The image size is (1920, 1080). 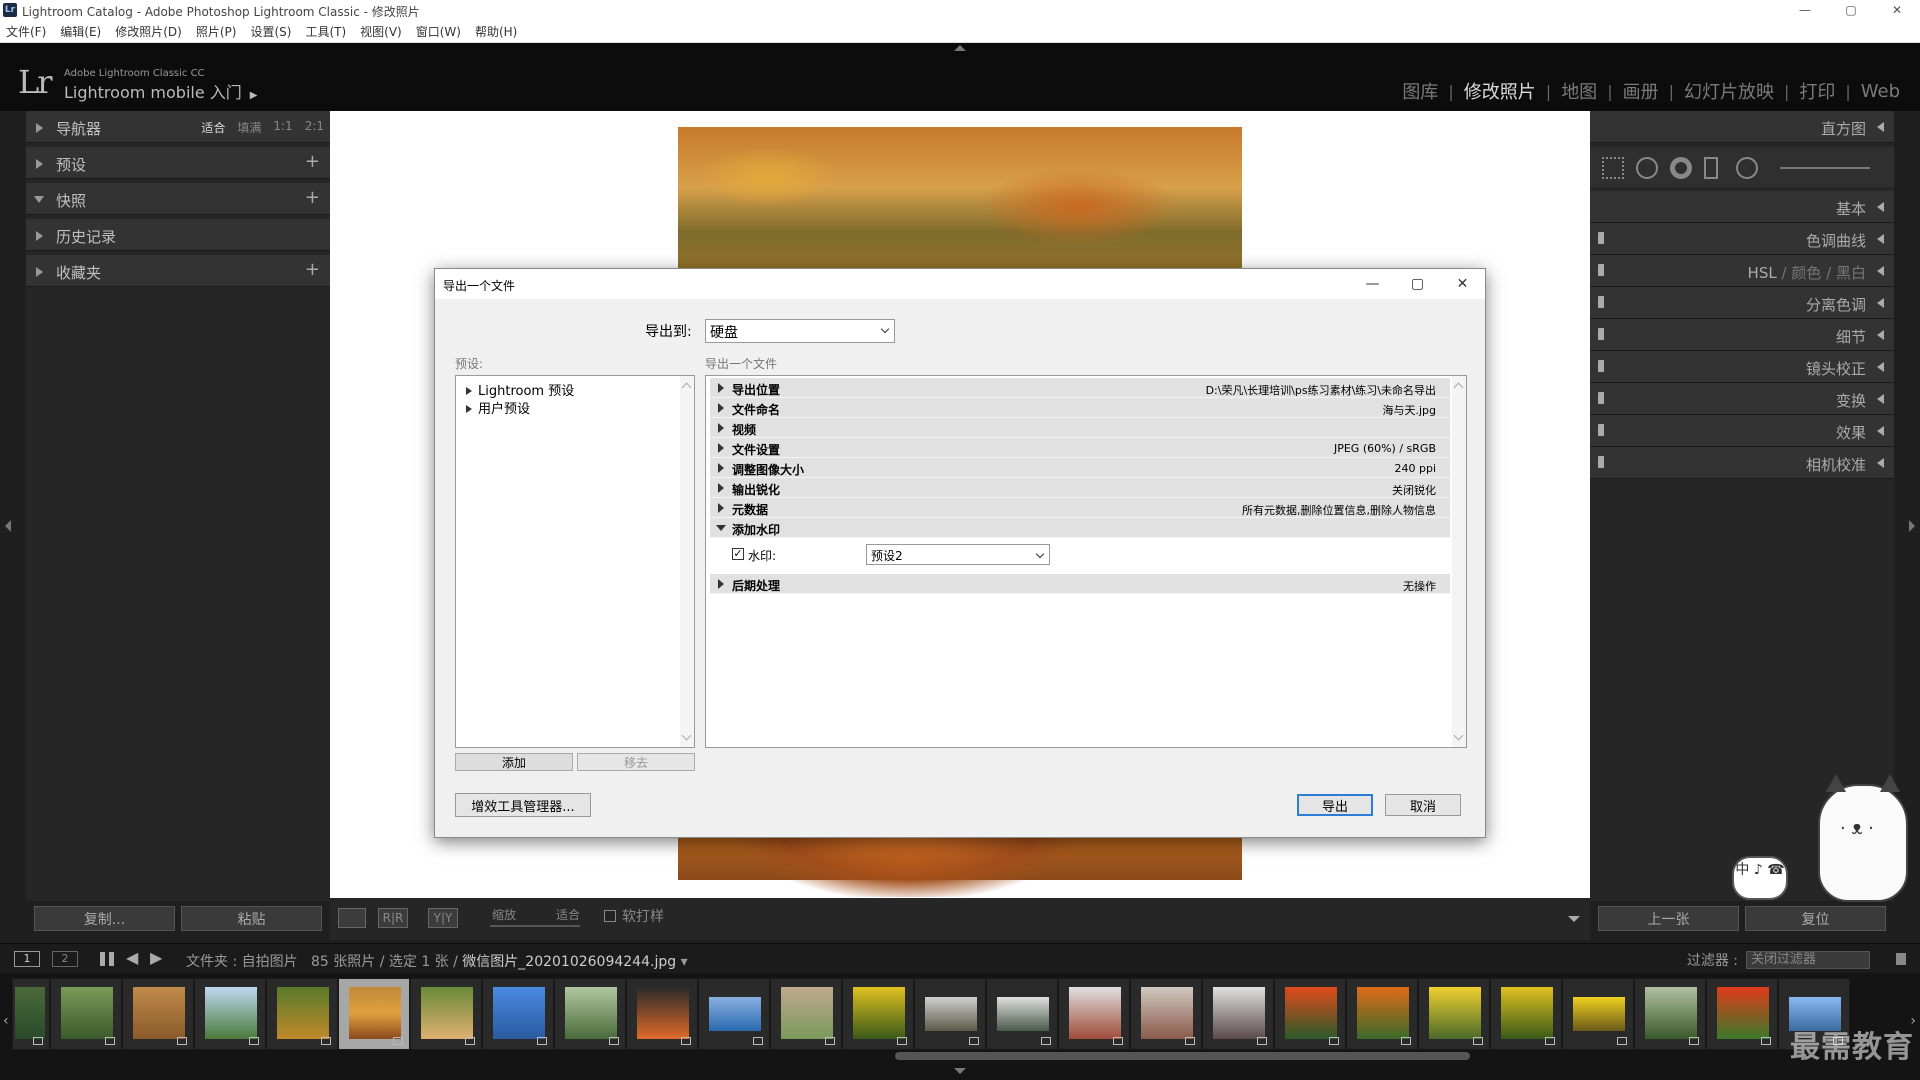 What do you see at coordinates (1420, 91) in the screenshot?
I see `module-library: 图库` at bounding box center [1420, 91].